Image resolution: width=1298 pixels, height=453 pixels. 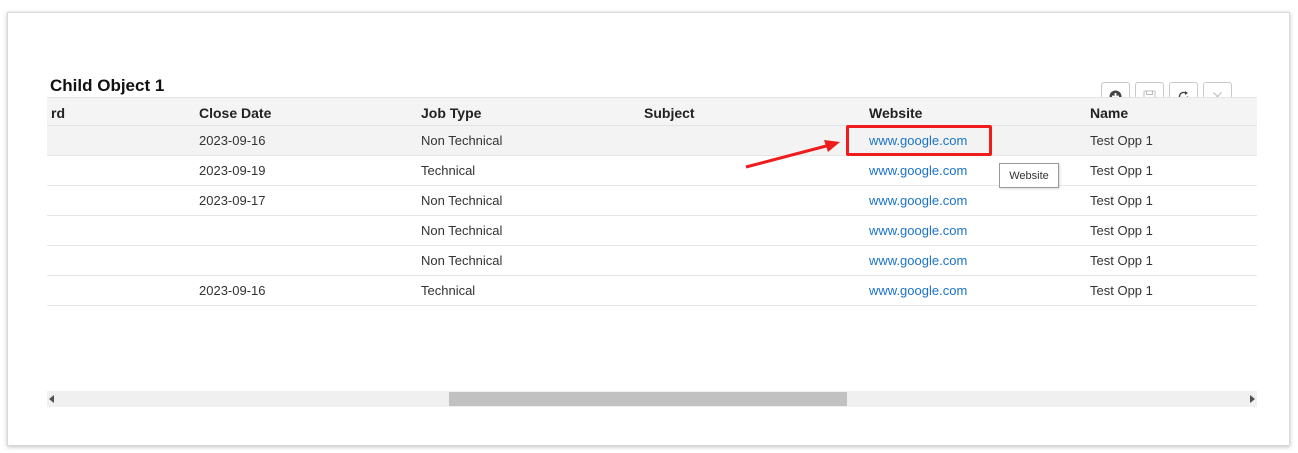 What do you see at coordinates (451, 113) in the screenshot?
I see `column-header-job-type: Job Type` at bounding box center [451, 113].